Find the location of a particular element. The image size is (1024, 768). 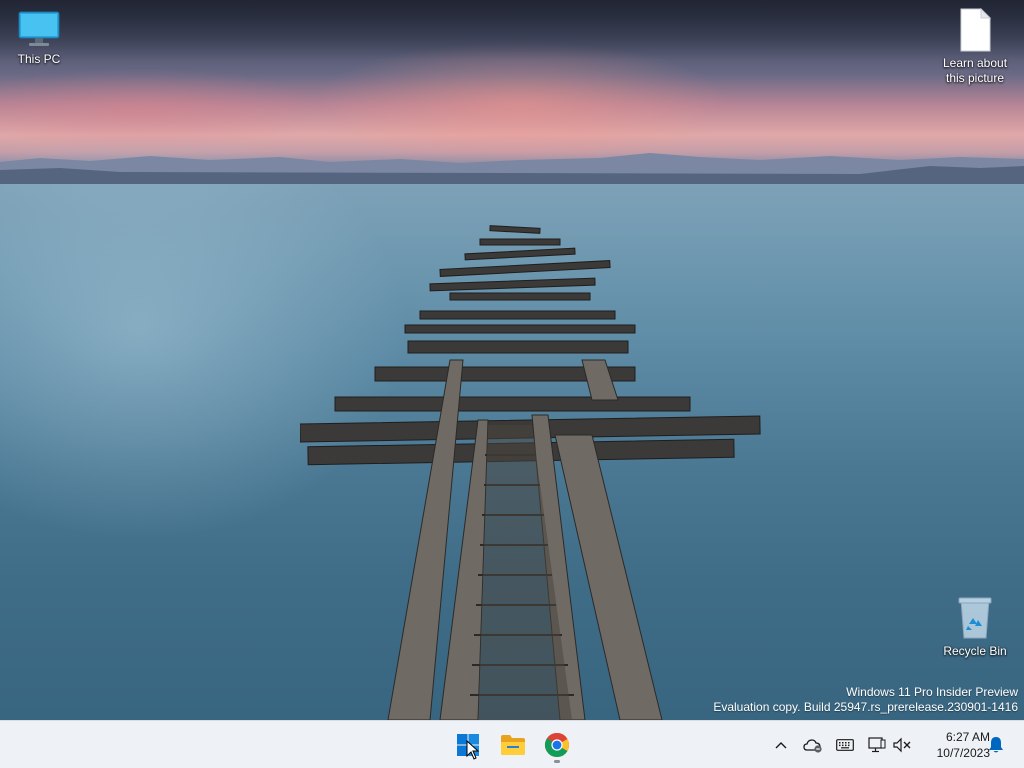

wallpaper-clouds is located at coordinates (512, 30).